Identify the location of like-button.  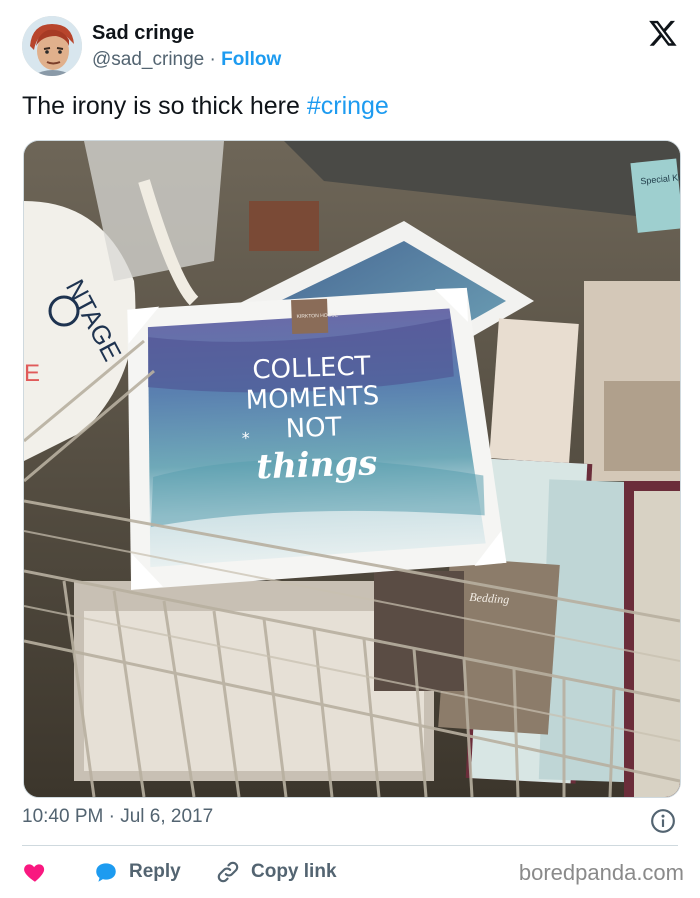
(40, 872).